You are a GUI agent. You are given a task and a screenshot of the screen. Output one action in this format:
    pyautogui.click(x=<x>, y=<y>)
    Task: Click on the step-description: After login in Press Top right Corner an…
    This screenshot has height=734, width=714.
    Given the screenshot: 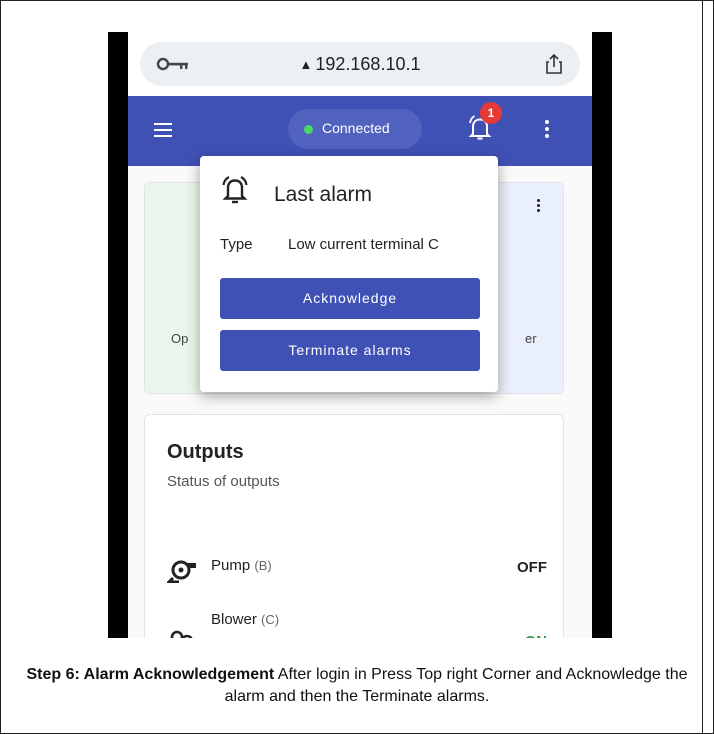 What is the action you would take?
    pyautogui.click(x=456, y=685)
    